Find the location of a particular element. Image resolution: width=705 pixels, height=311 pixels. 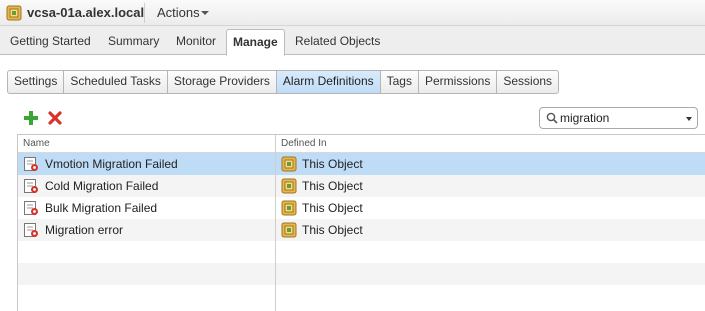

plus-icon is located at coordinates (31, 118).